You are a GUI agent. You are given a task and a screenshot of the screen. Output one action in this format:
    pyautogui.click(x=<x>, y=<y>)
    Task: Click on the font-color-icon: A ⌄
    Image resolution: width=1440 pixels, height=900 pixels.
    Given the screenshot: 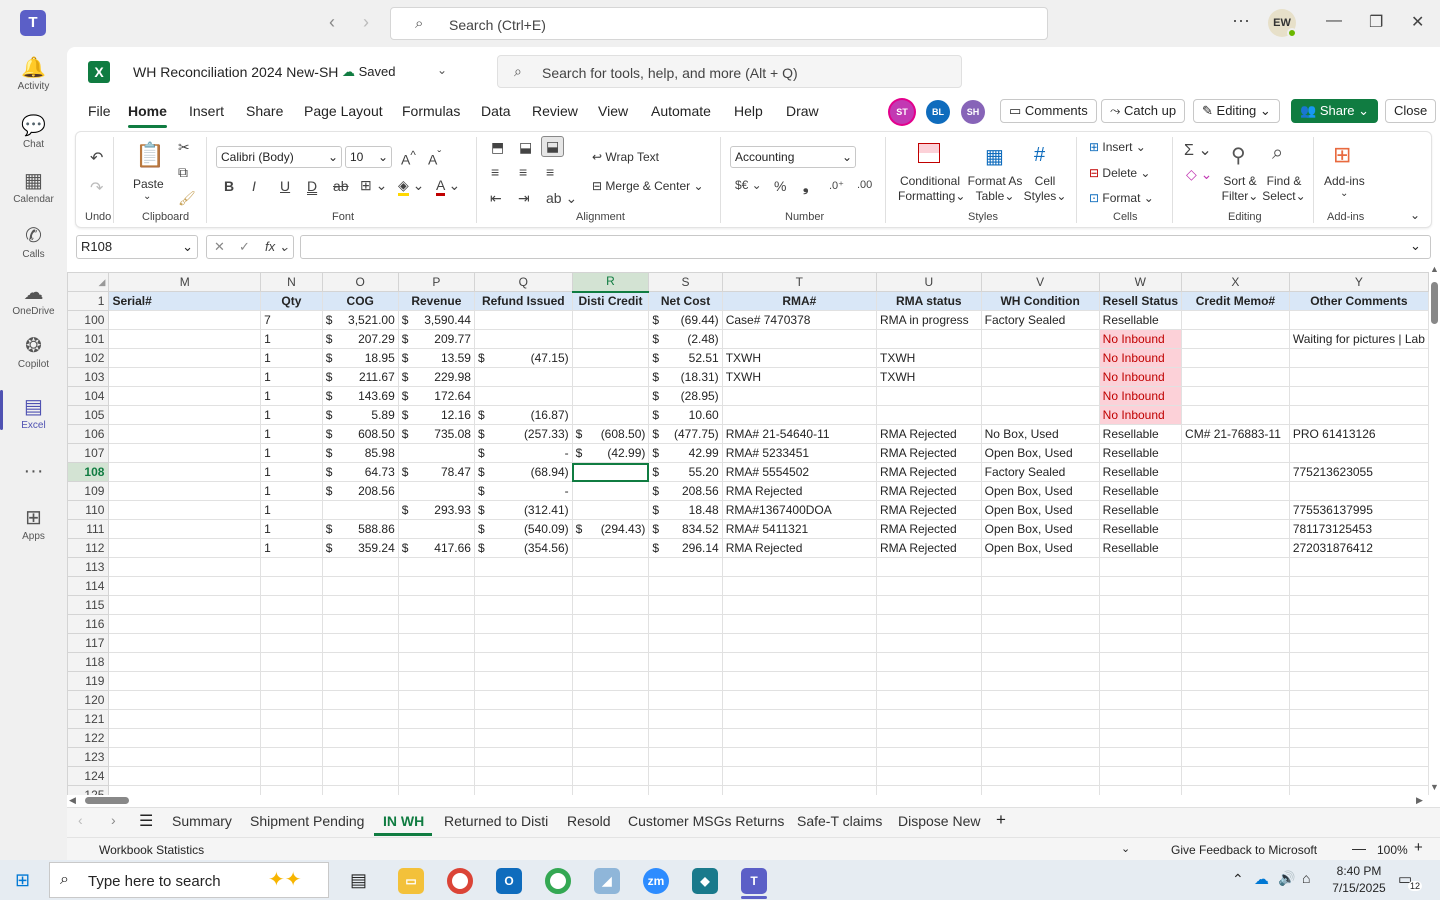 What is the action you would take?
    pyautogui.click(x=448, y=186)
    